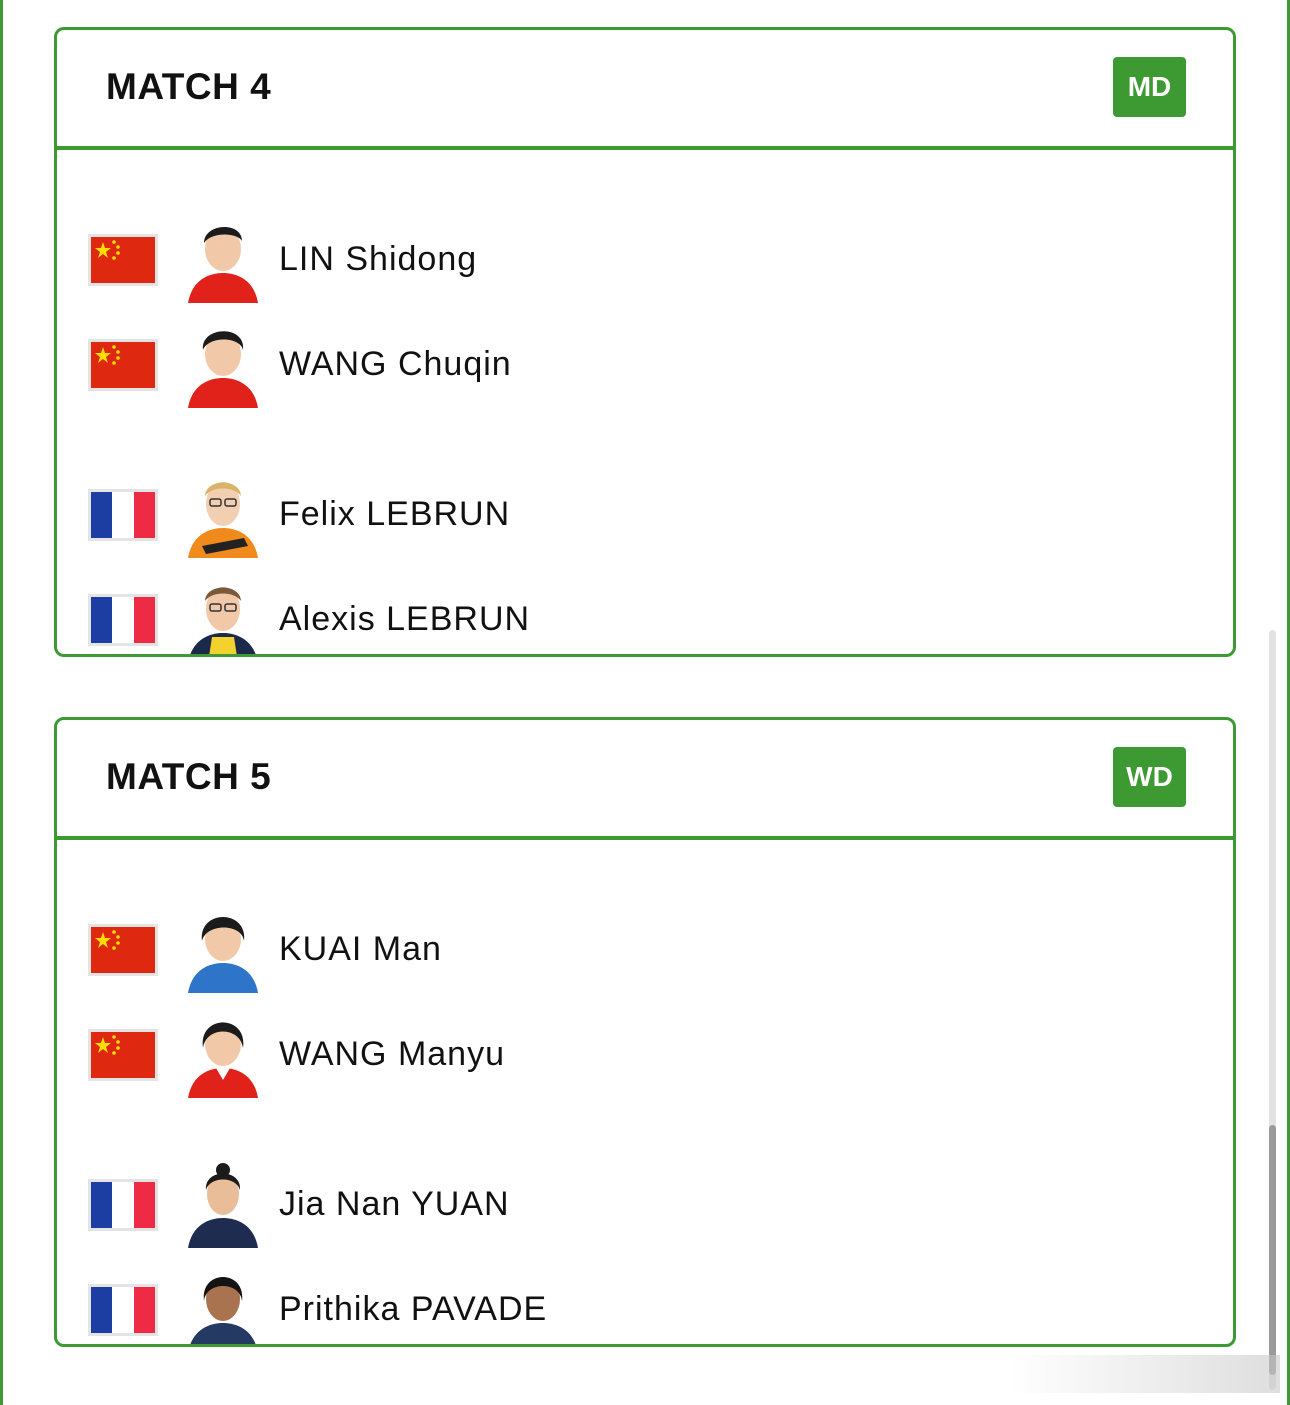 The width and height of the screenshot is (1290, 1405). I want to click on player-name: Jia Nan YUAN, so click(394, 1204).